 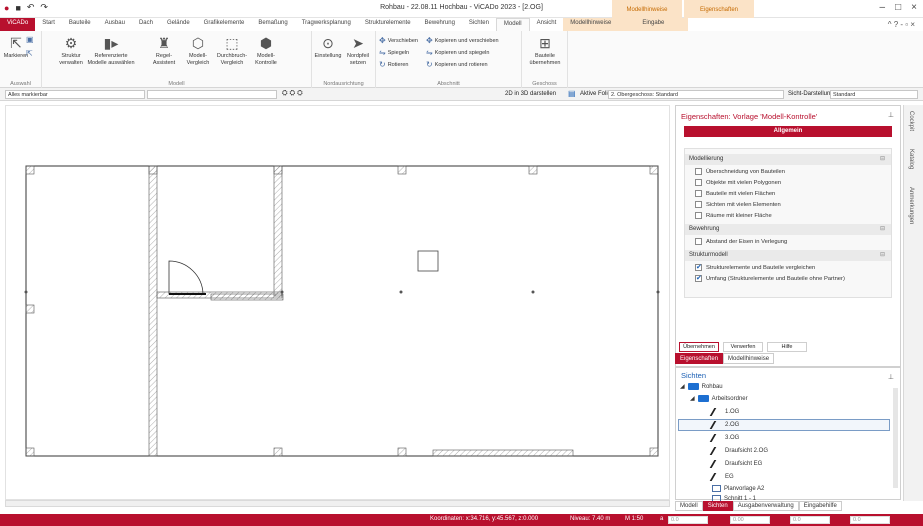 I want to click on tree-item-draufsicht-eg: Draufsicht EG, so click(x=735, y=464).